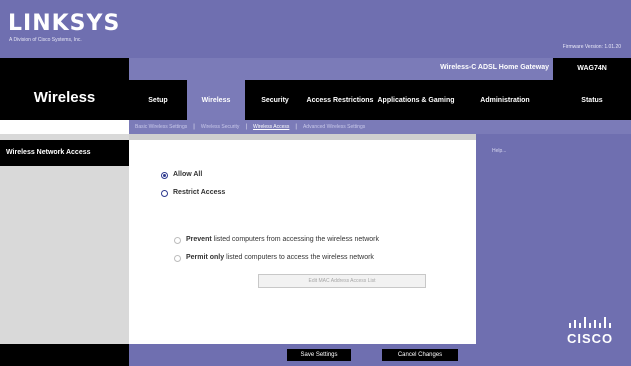  What do you see at coordinates (416, 100) in the screenshot?
I see `tab-applications-gaming: Applications & Gaming` at bounding box center [416, 100].